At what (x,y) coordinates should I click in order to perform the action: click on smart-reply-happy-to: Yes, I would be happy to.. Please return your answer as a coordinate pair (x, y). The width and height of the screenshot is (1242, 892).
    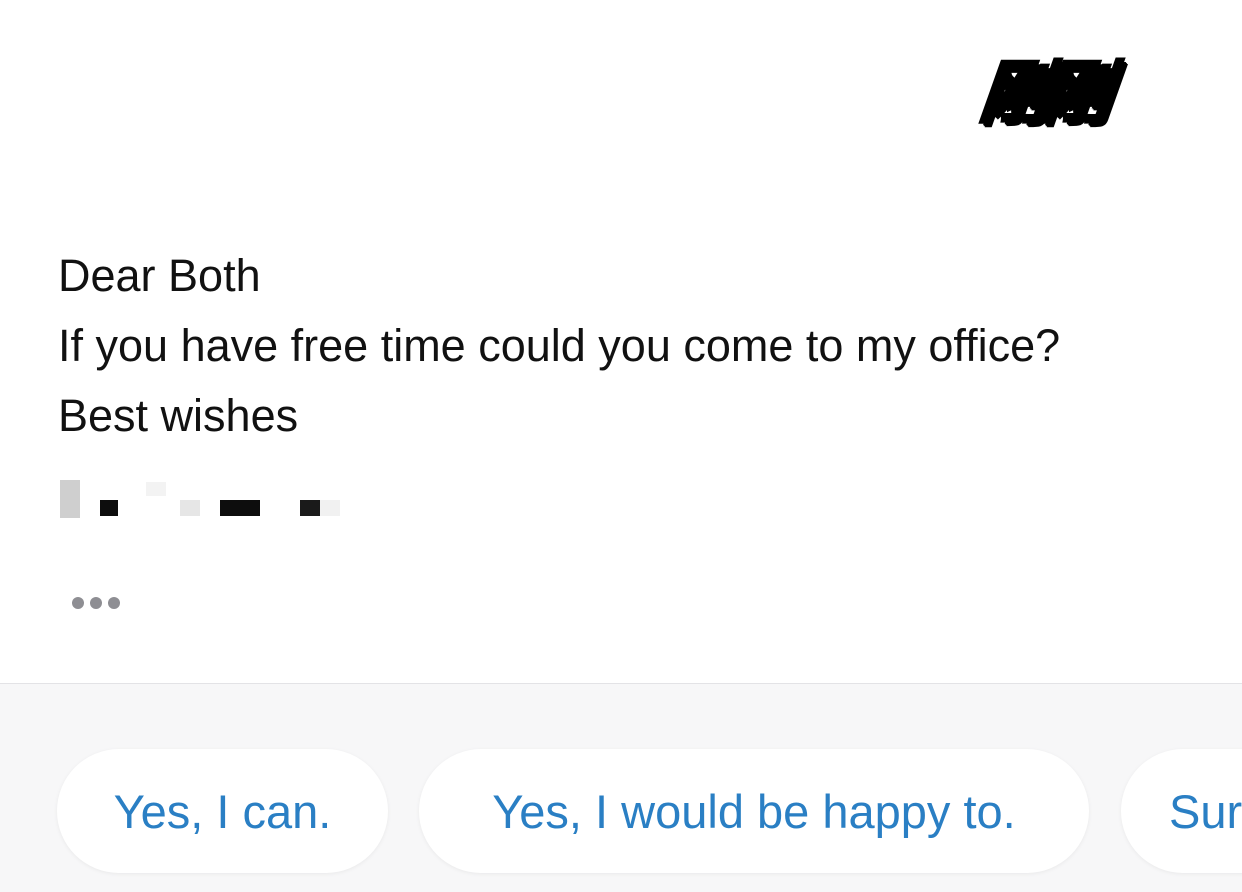
    Looking at the image, I should click on (754, 811).